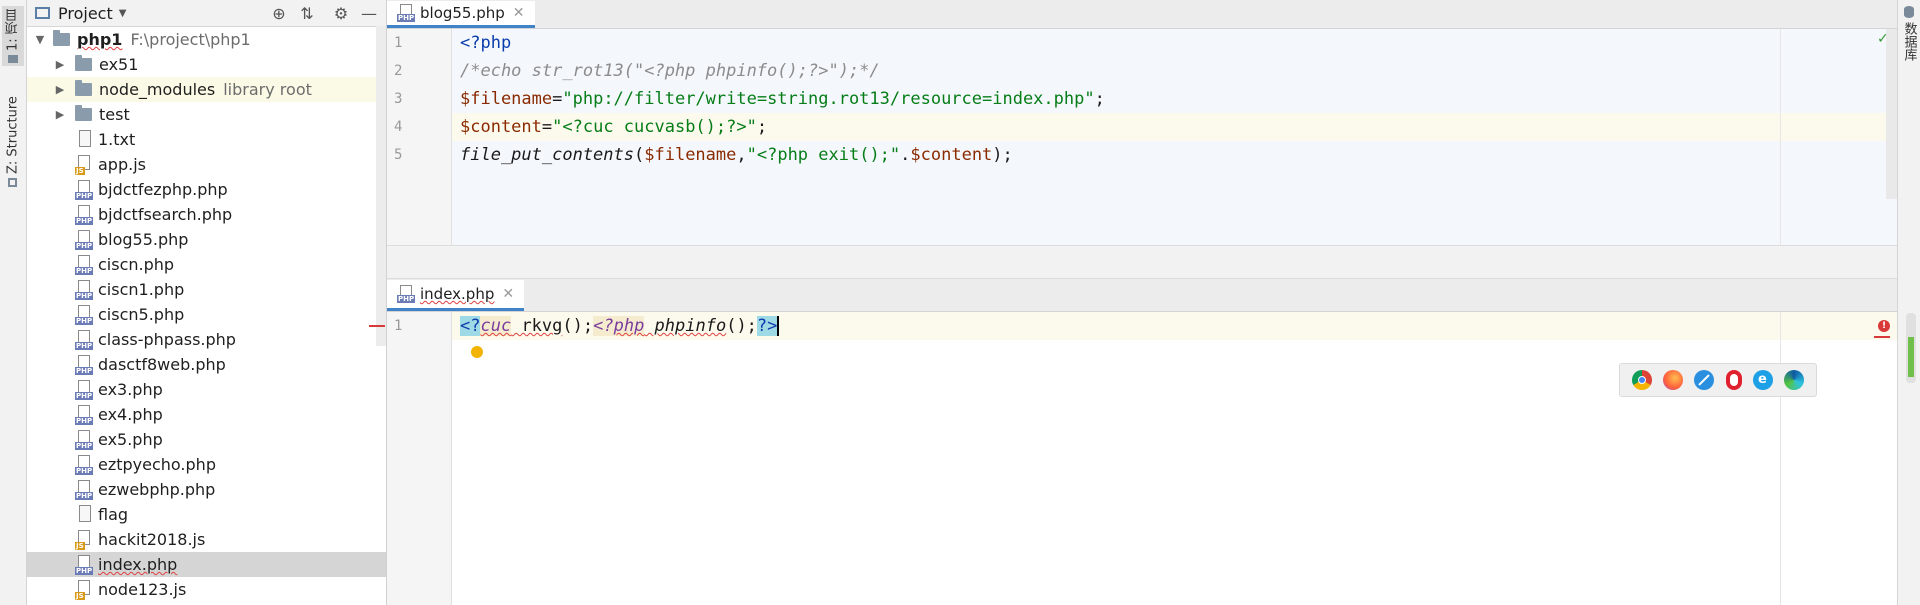  Describe the element at coordinates (206, 364) in the screenshot. I see `tree-item: PHP dasctf8web.php` at that location.